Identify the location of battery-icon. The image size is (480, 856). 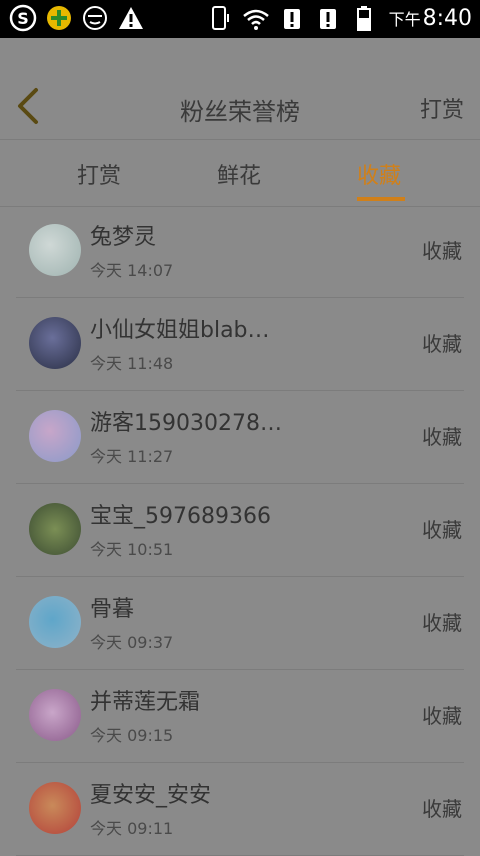
(364, 18).